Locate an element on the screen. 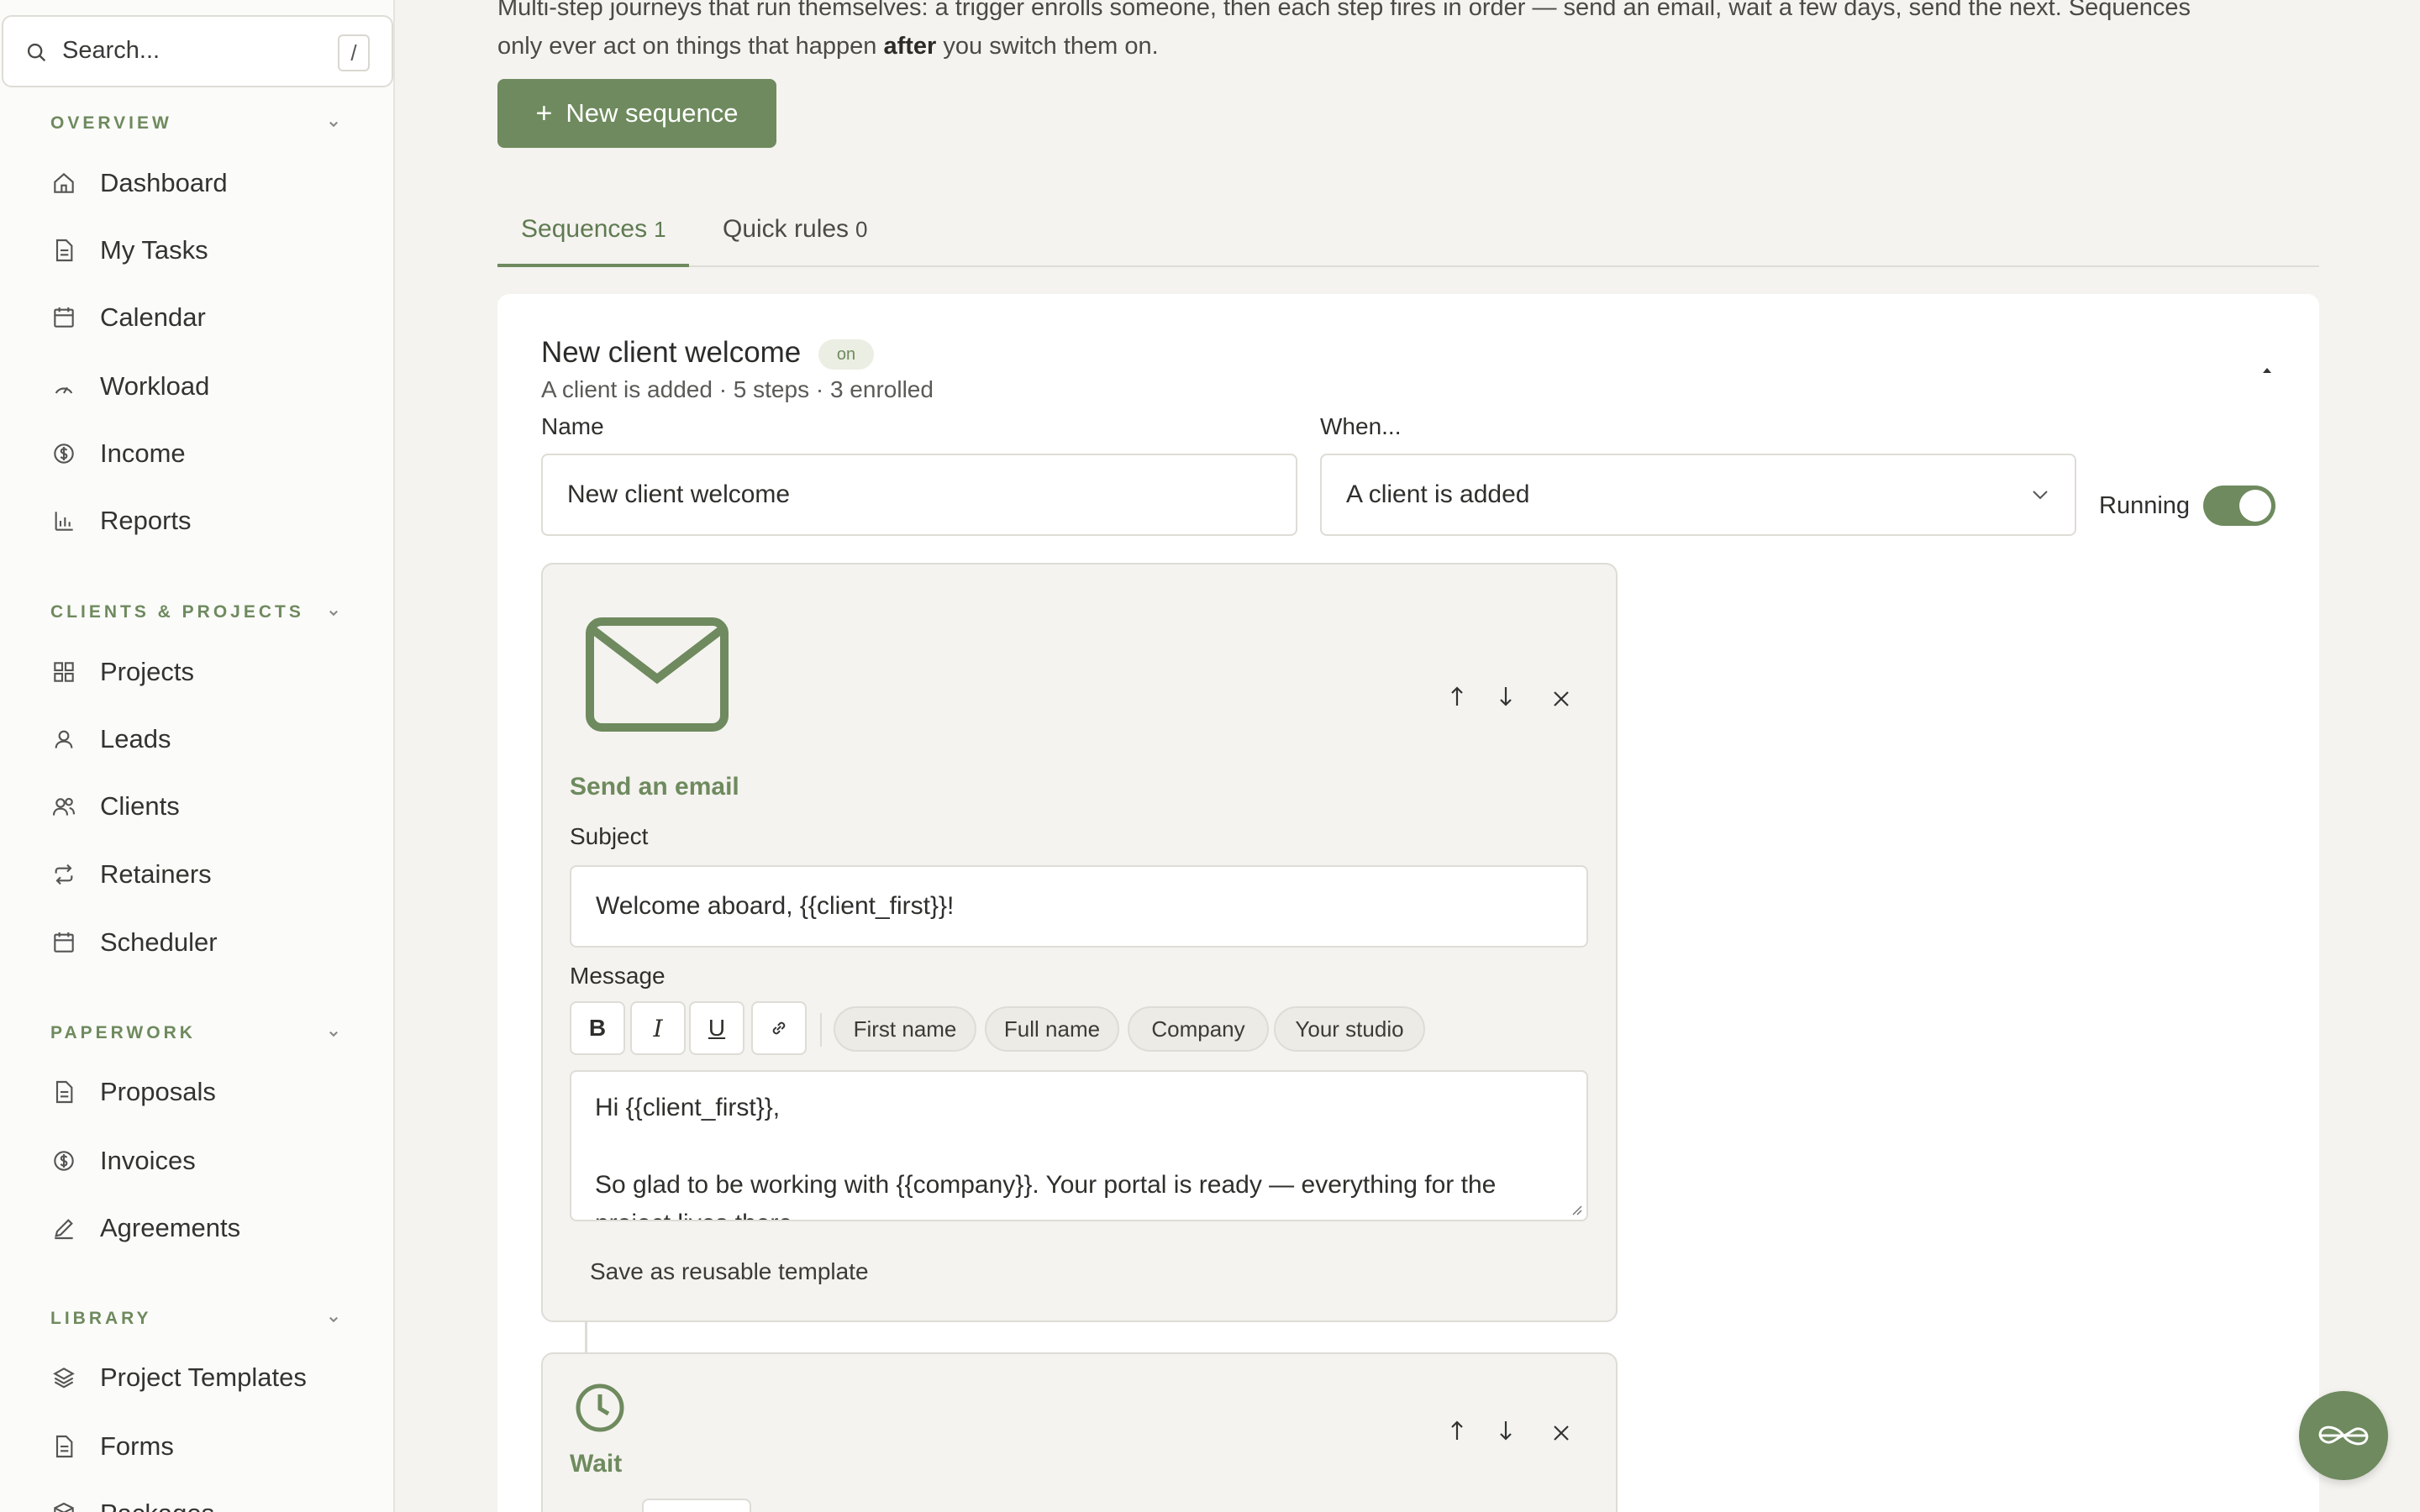 This screenshot has width=2420, height=1512. sidebar-item-label: Proposals is located at coordinates (158, 1091).